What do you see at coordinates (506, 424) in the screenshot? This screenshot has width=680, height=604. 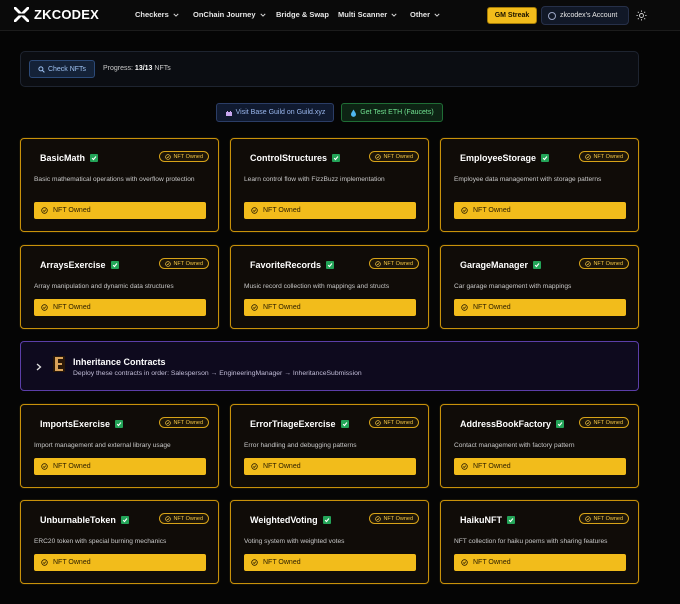 I see `card-title-text: AddressBookFactory` at bounding box center [506, 424].